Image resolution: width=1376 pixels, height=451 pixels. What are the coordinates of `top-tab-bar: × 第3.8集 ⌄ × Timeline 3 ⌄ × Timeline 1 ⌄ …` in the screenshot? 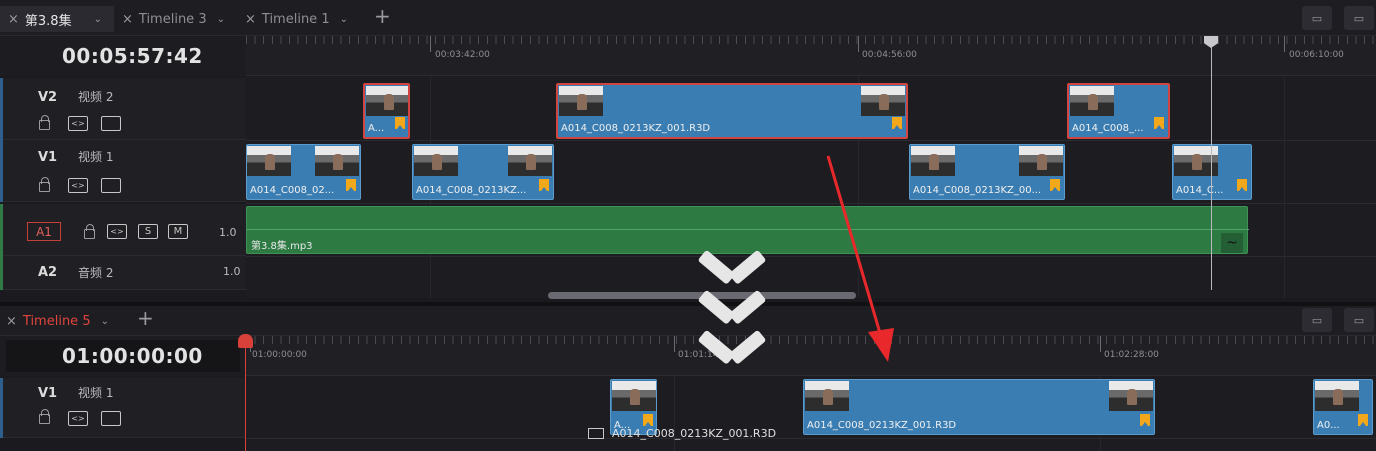 It's located at (688, 18).